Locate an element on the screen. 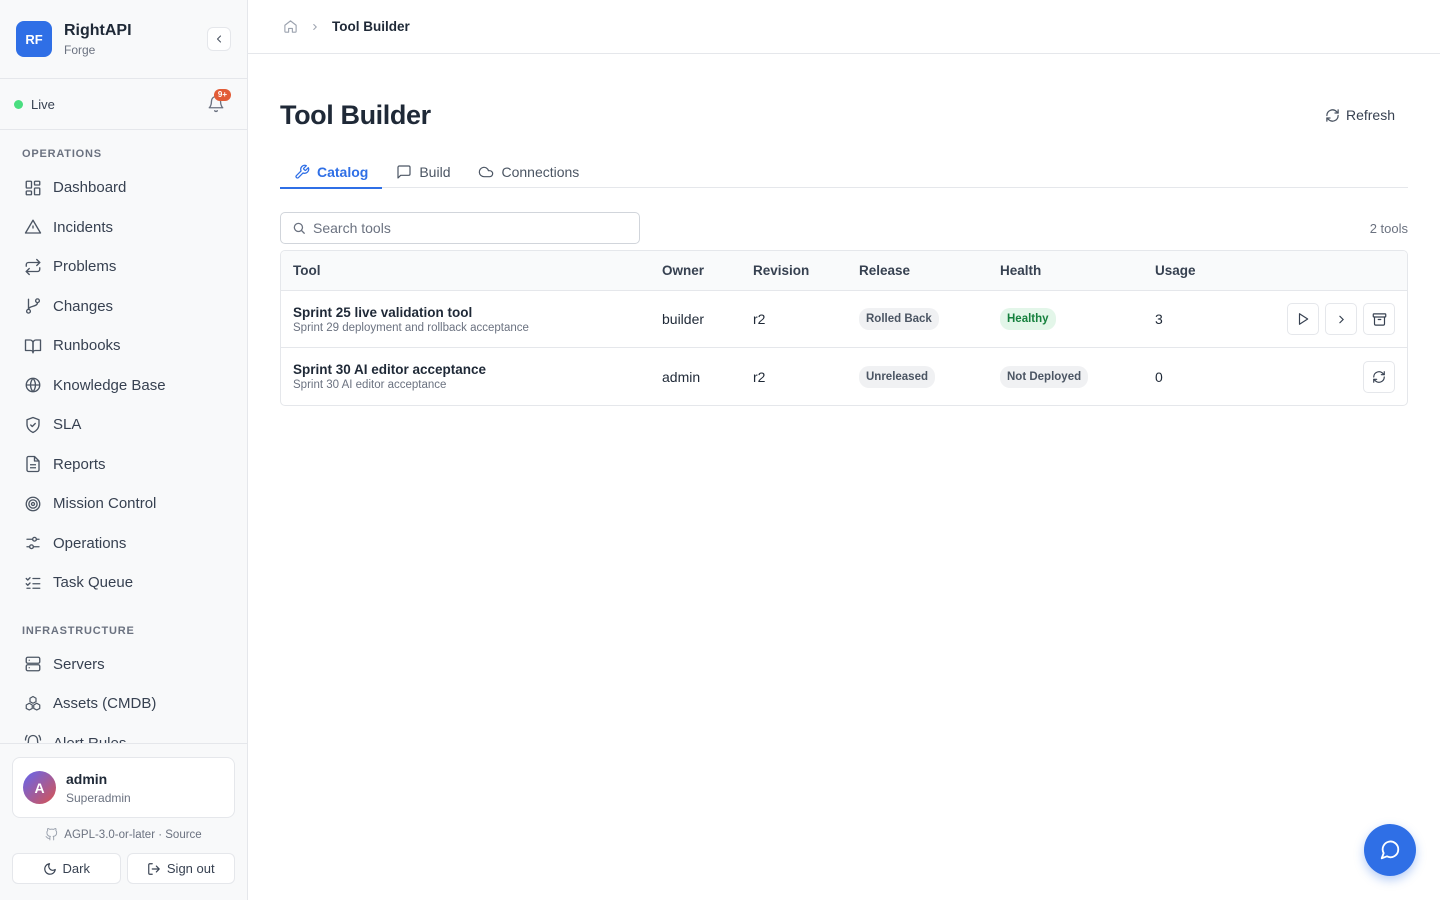 Image resolution: width=1440 pixels, height=900 pixels. sidebar-item-label: Incidents is located at coordinates (83, 227).